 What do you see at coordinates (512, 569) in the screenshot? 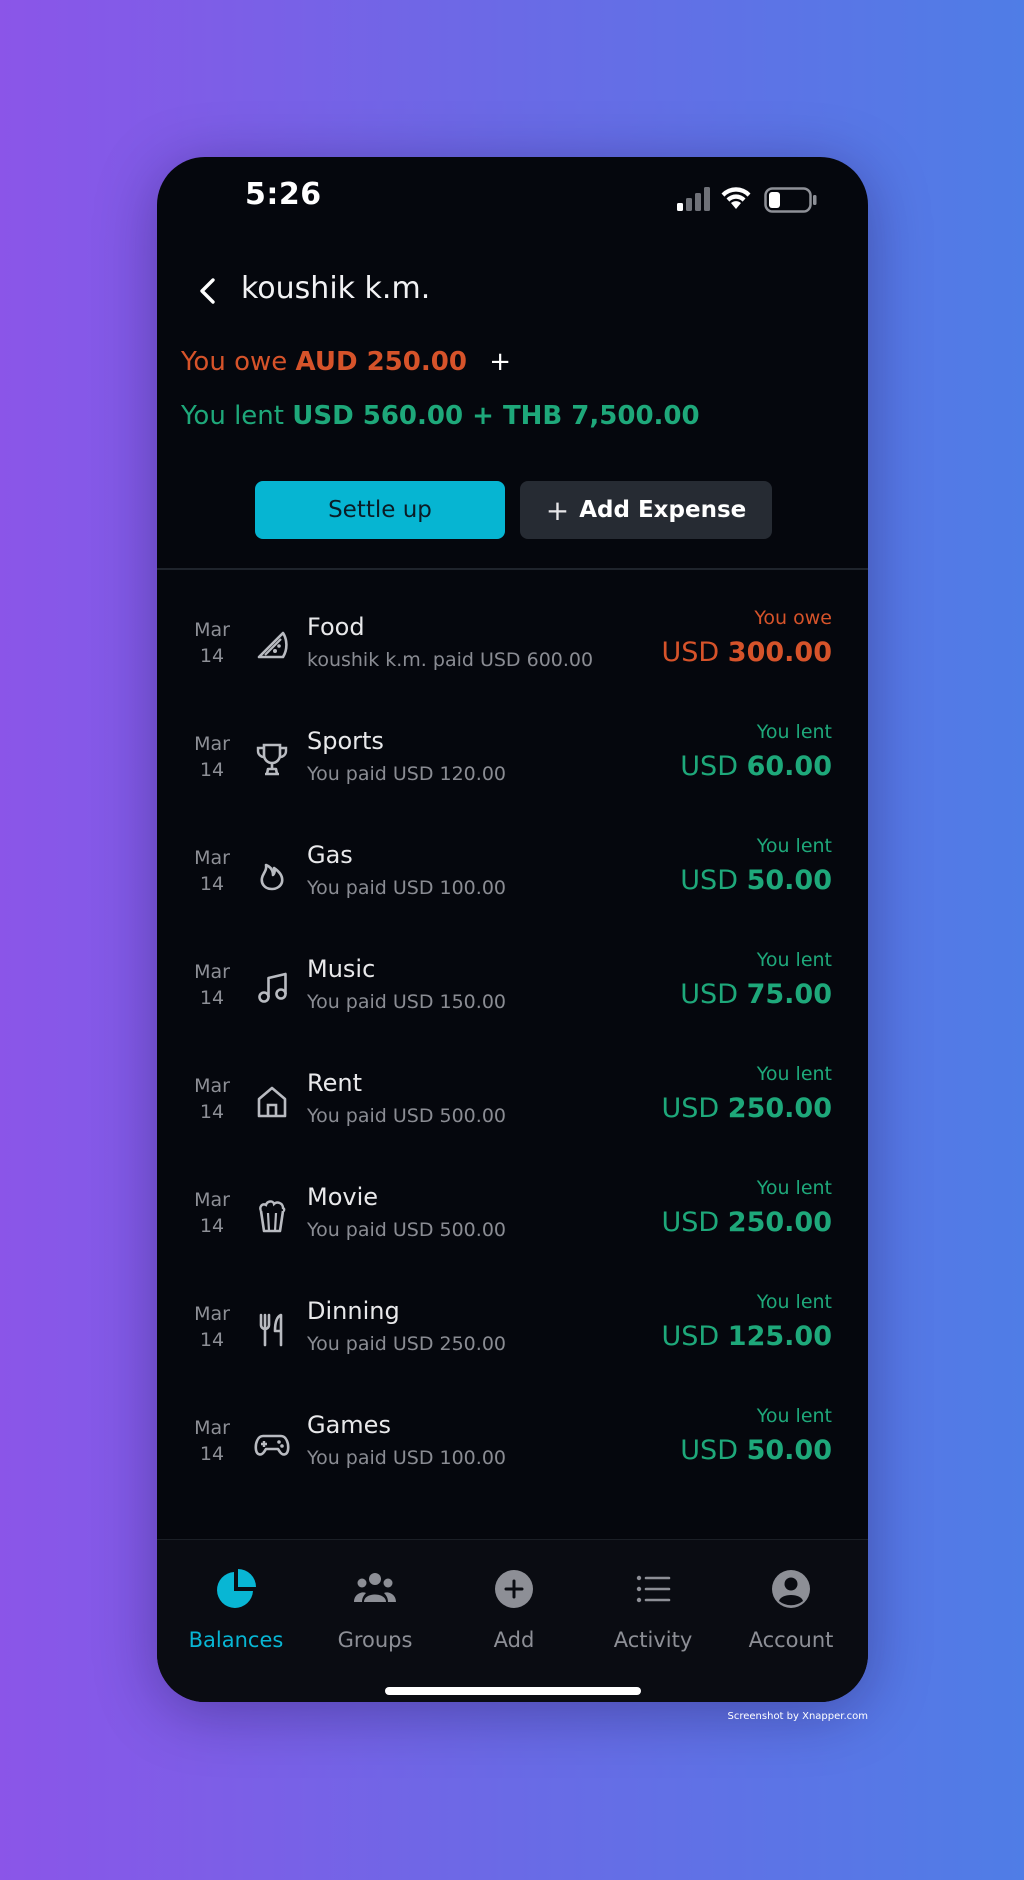
I see `divider` at bounding box center [512, 569].